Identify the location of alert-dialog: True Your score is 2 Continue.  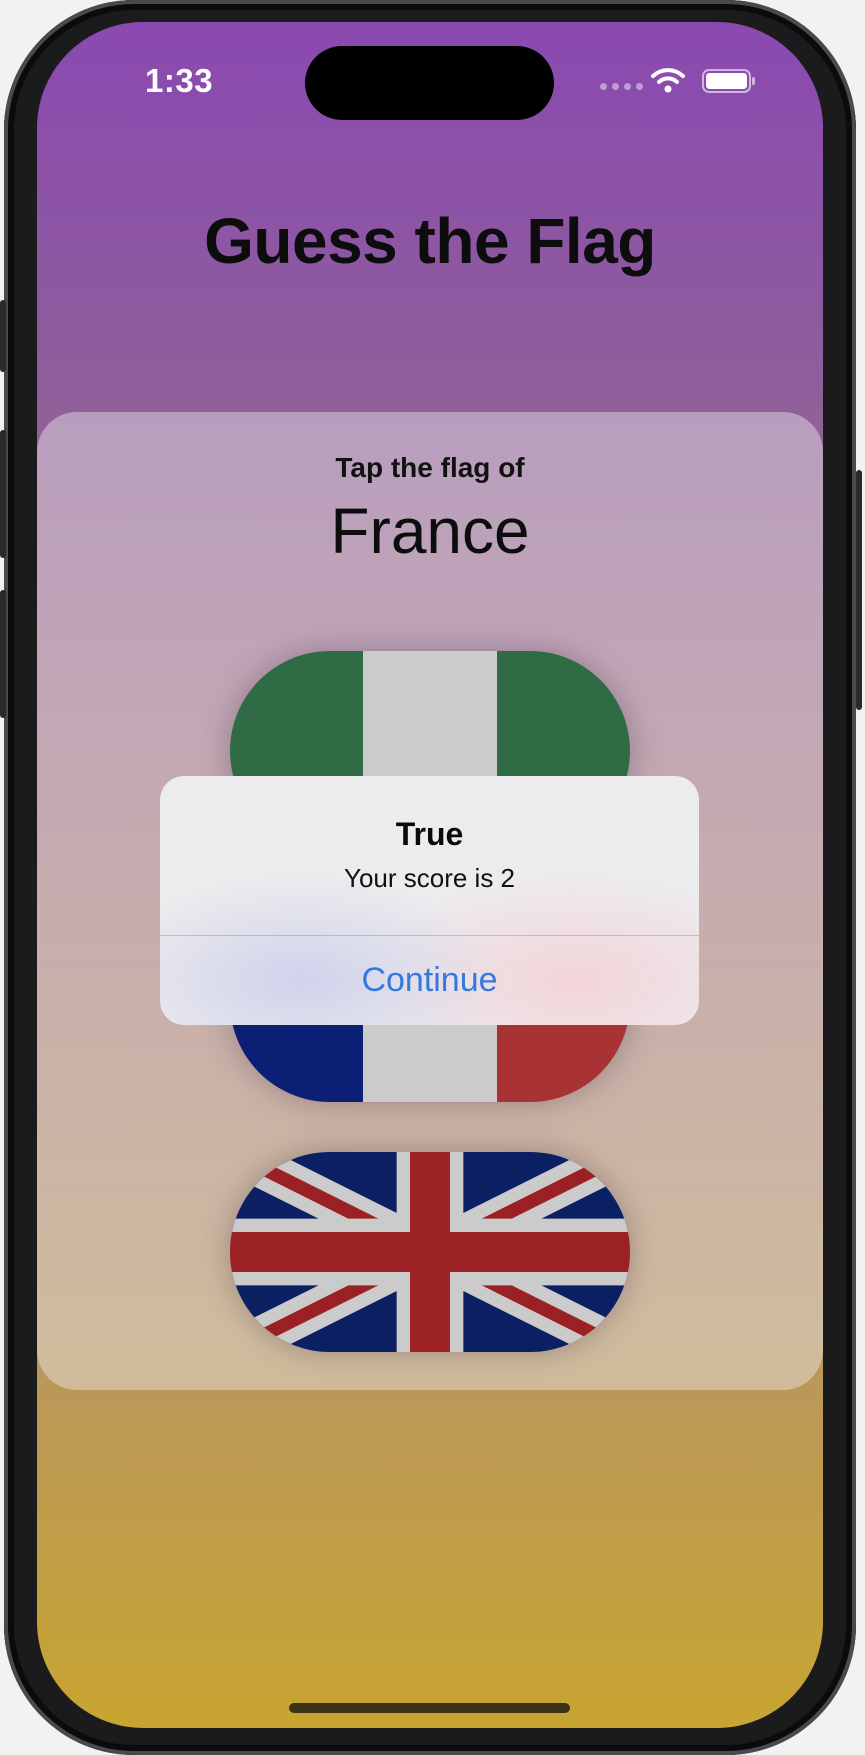
(429, 900).